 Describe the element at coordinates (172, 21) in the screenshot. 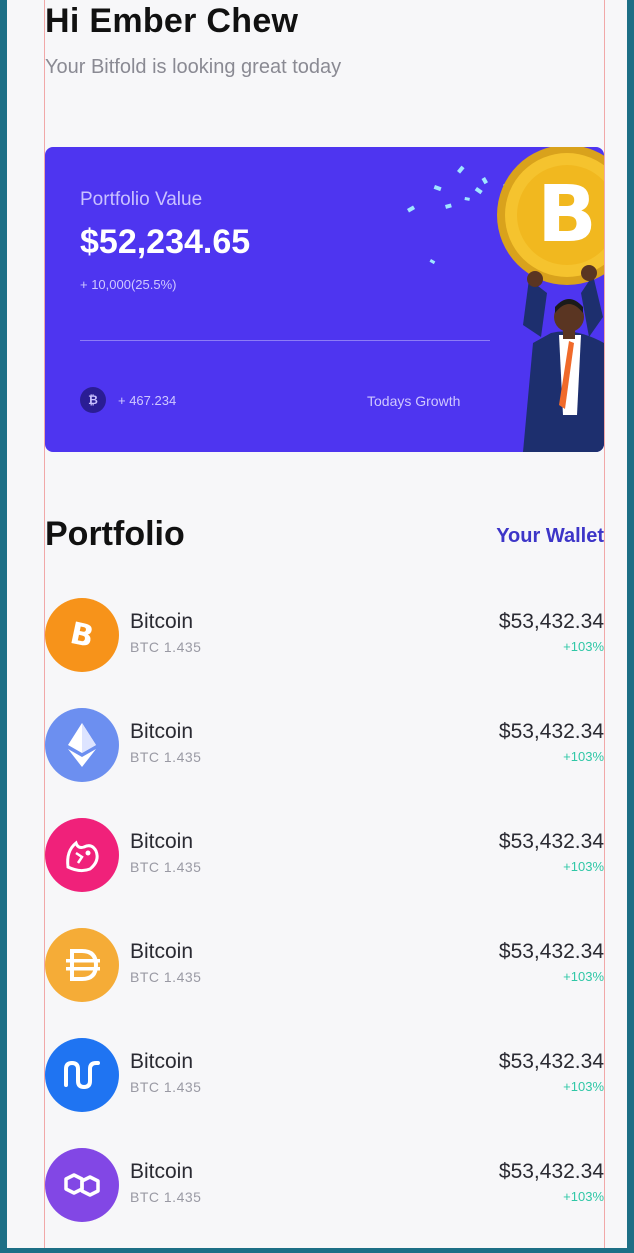

I see `greeting-title: Hi Ember Chew` at that location.